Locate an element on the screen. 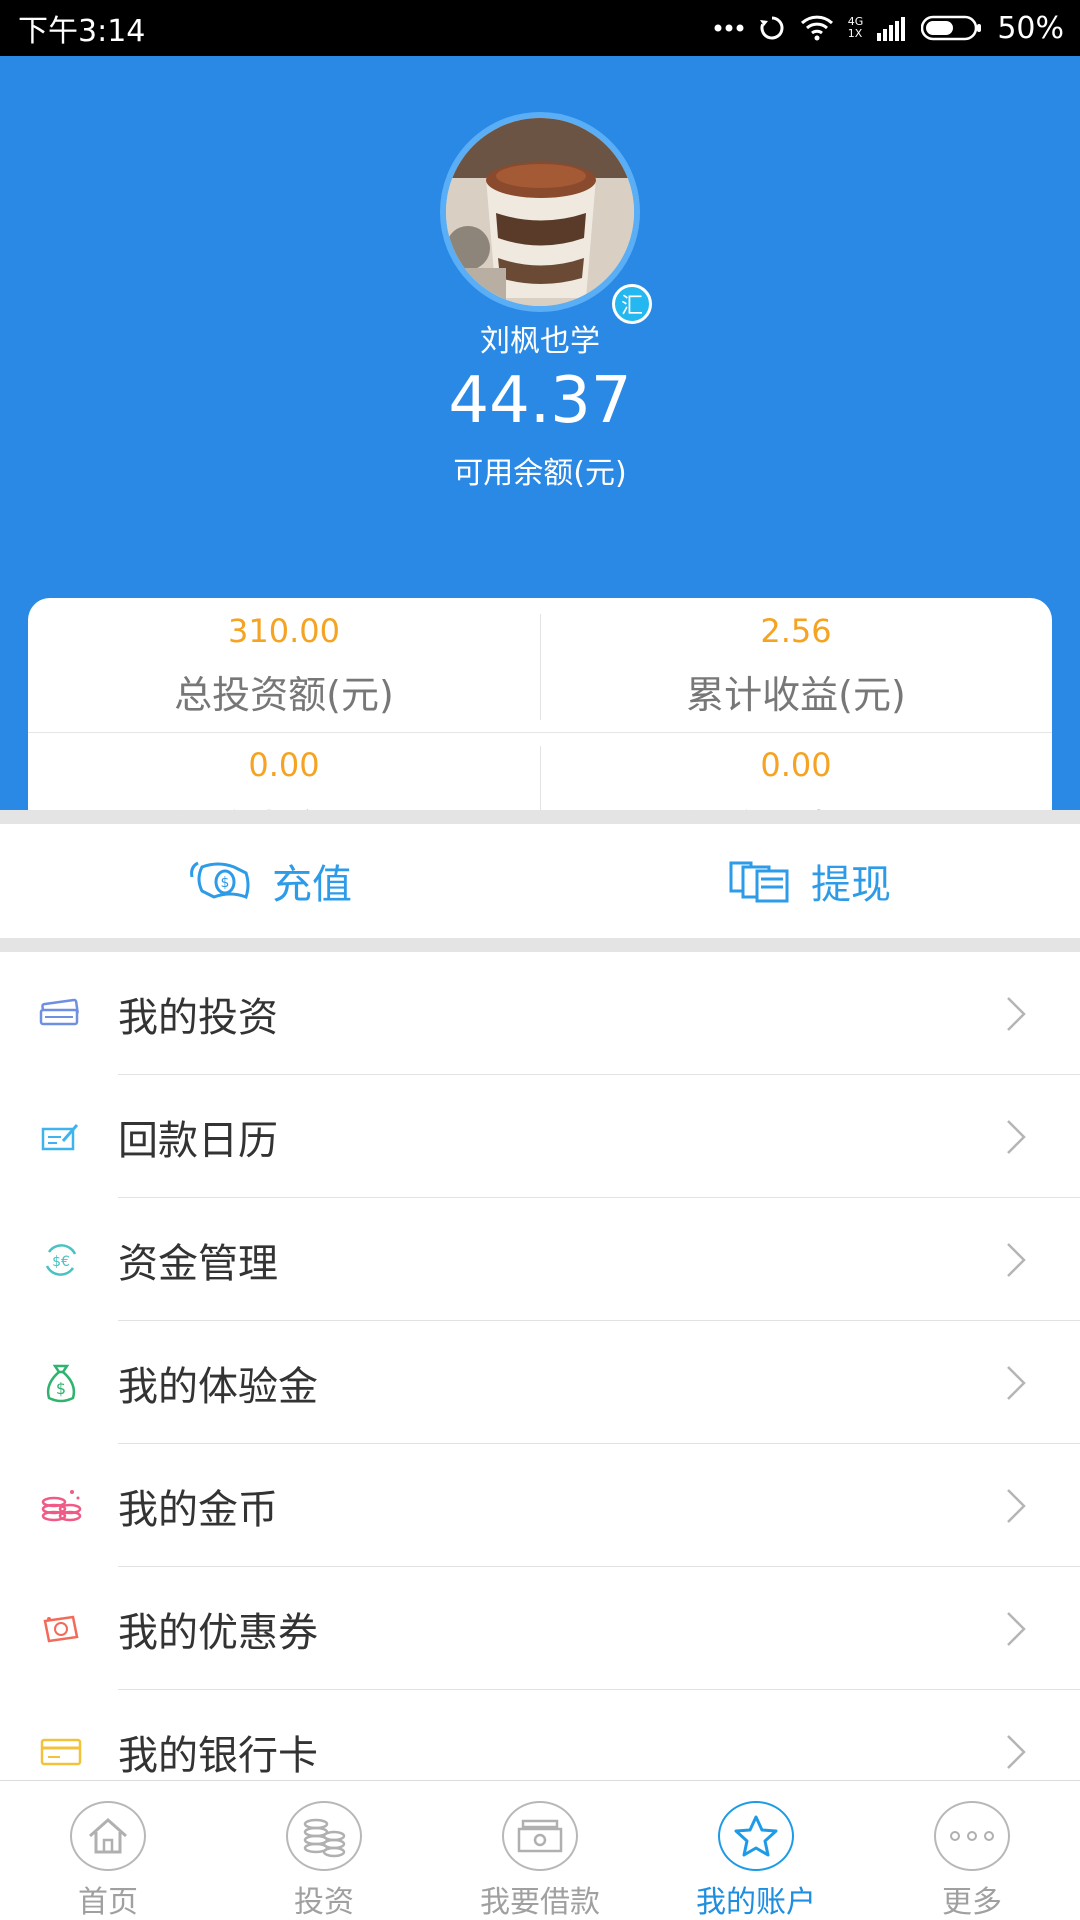 This screenshot has height=1920, width=1080. available-balance-label: 可用余额(元) is located at coordinates (540, 473).